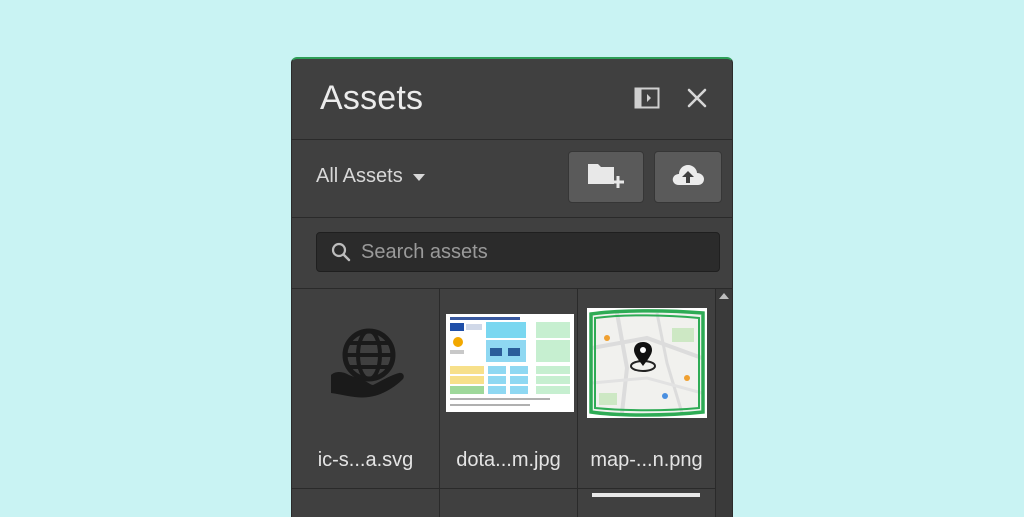 Image resolution: width=1024 pixels, height=517 pixels. Describe the element at coordinates (724, 296) in the screenshot. I see `scroll-up-arrow-icon` at that location.